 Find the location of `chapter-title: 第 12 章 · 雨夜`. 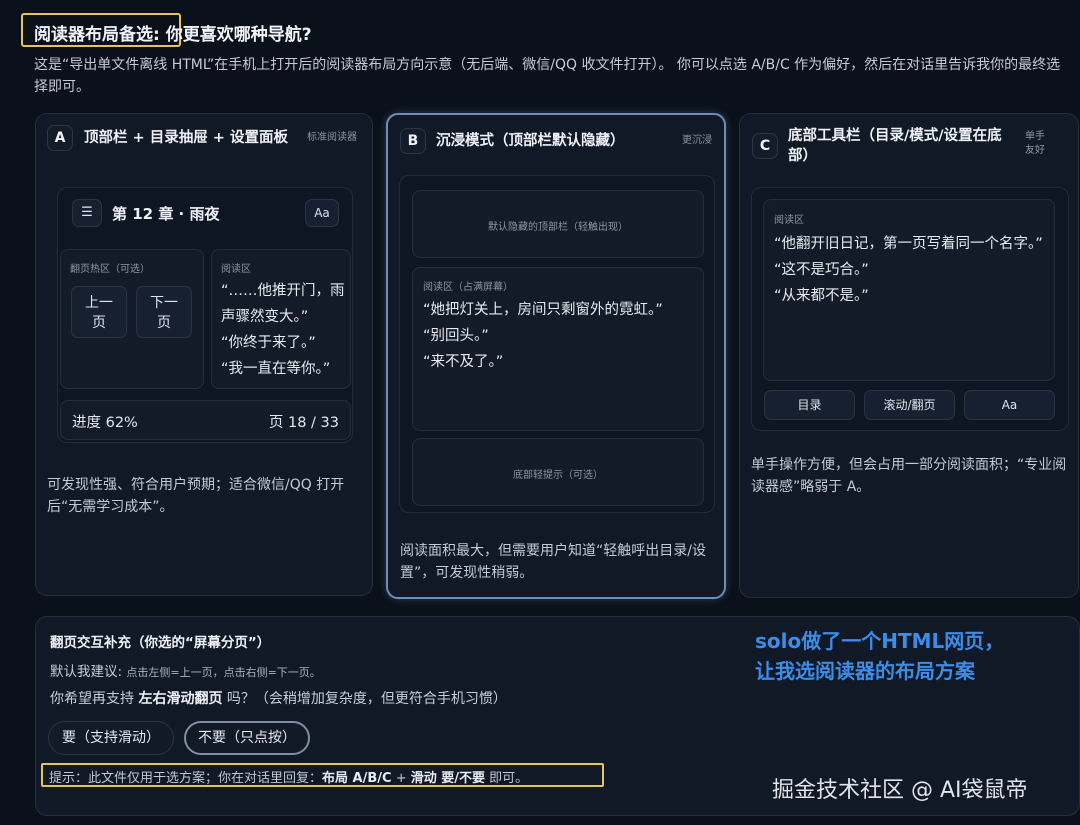

chapter-title: 第 12 章 · 雨夜 is located at coordinates (166, 214).